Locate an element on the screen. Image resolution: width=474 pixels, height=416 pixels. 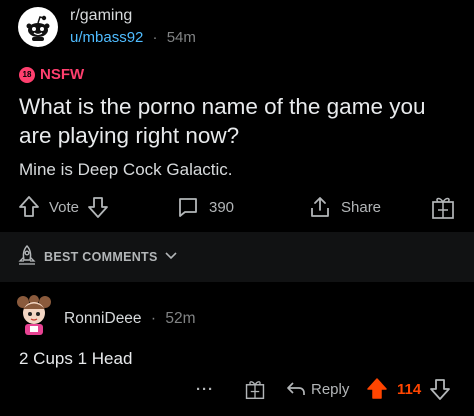
post-header: r/gaming u/mbass92 · 54m is located at coordinates (107, 27).